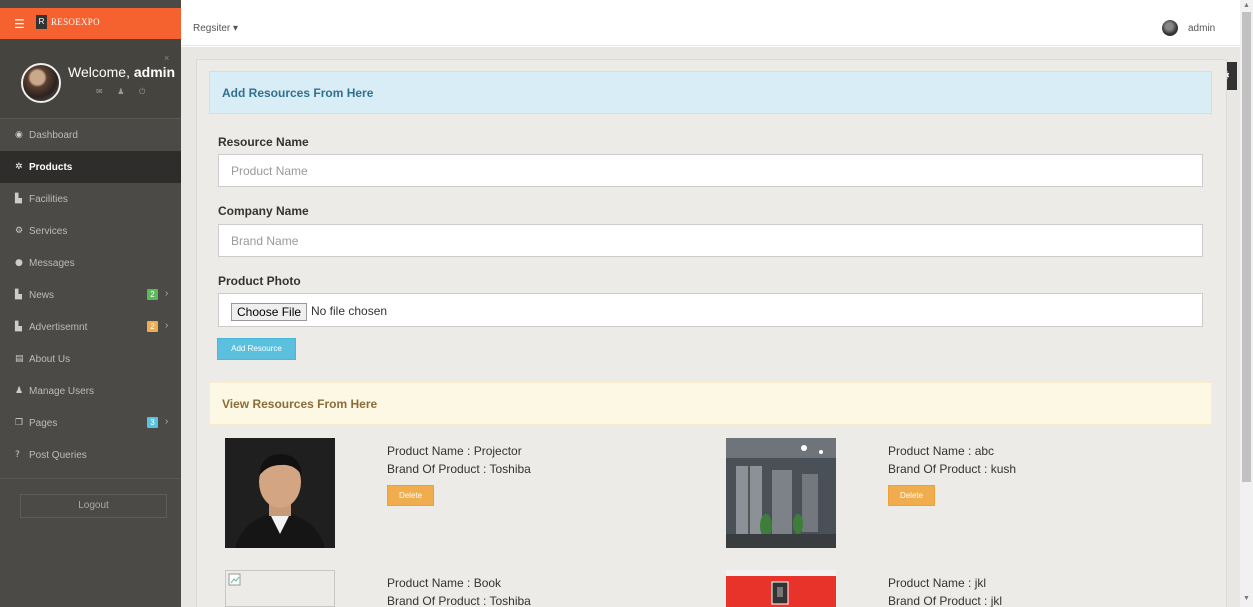 This screenshot has height=607, width=1253. What do you see at coordinates (42, 295) in the screenshot?
I see `sidebar-item-label: News` at bounding box center [42, 295].